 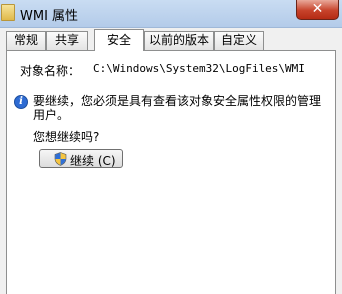 I want to click on tab-sharing: 共享, so click(x=67, y=40).